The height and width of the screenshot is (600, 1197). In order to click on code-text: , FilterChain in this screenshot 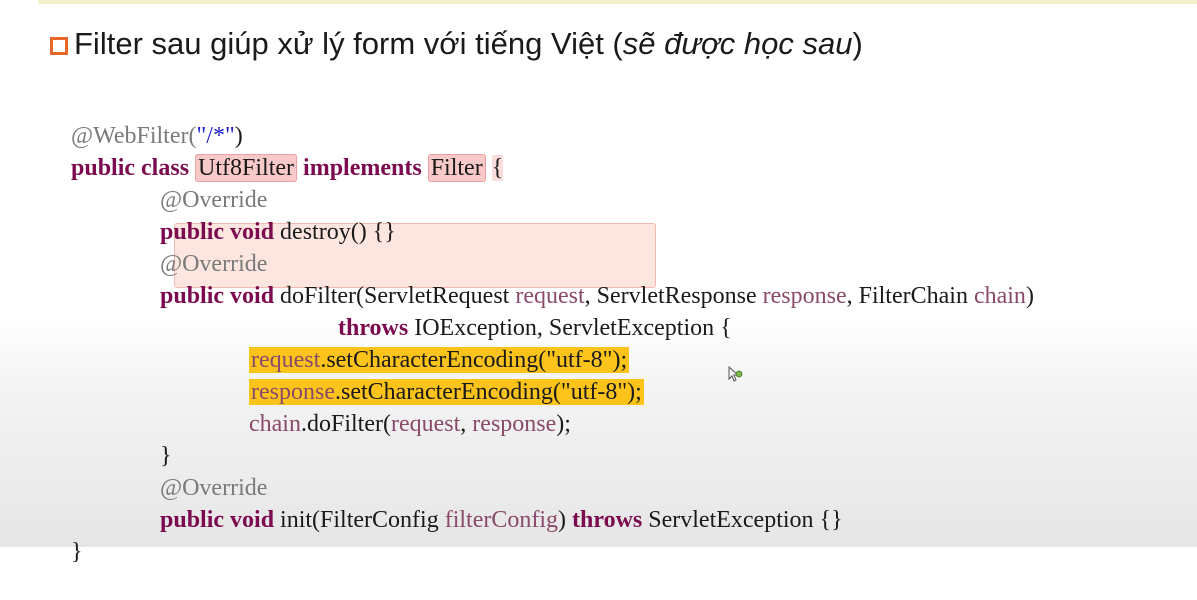, I will do `click(907, 296)`.